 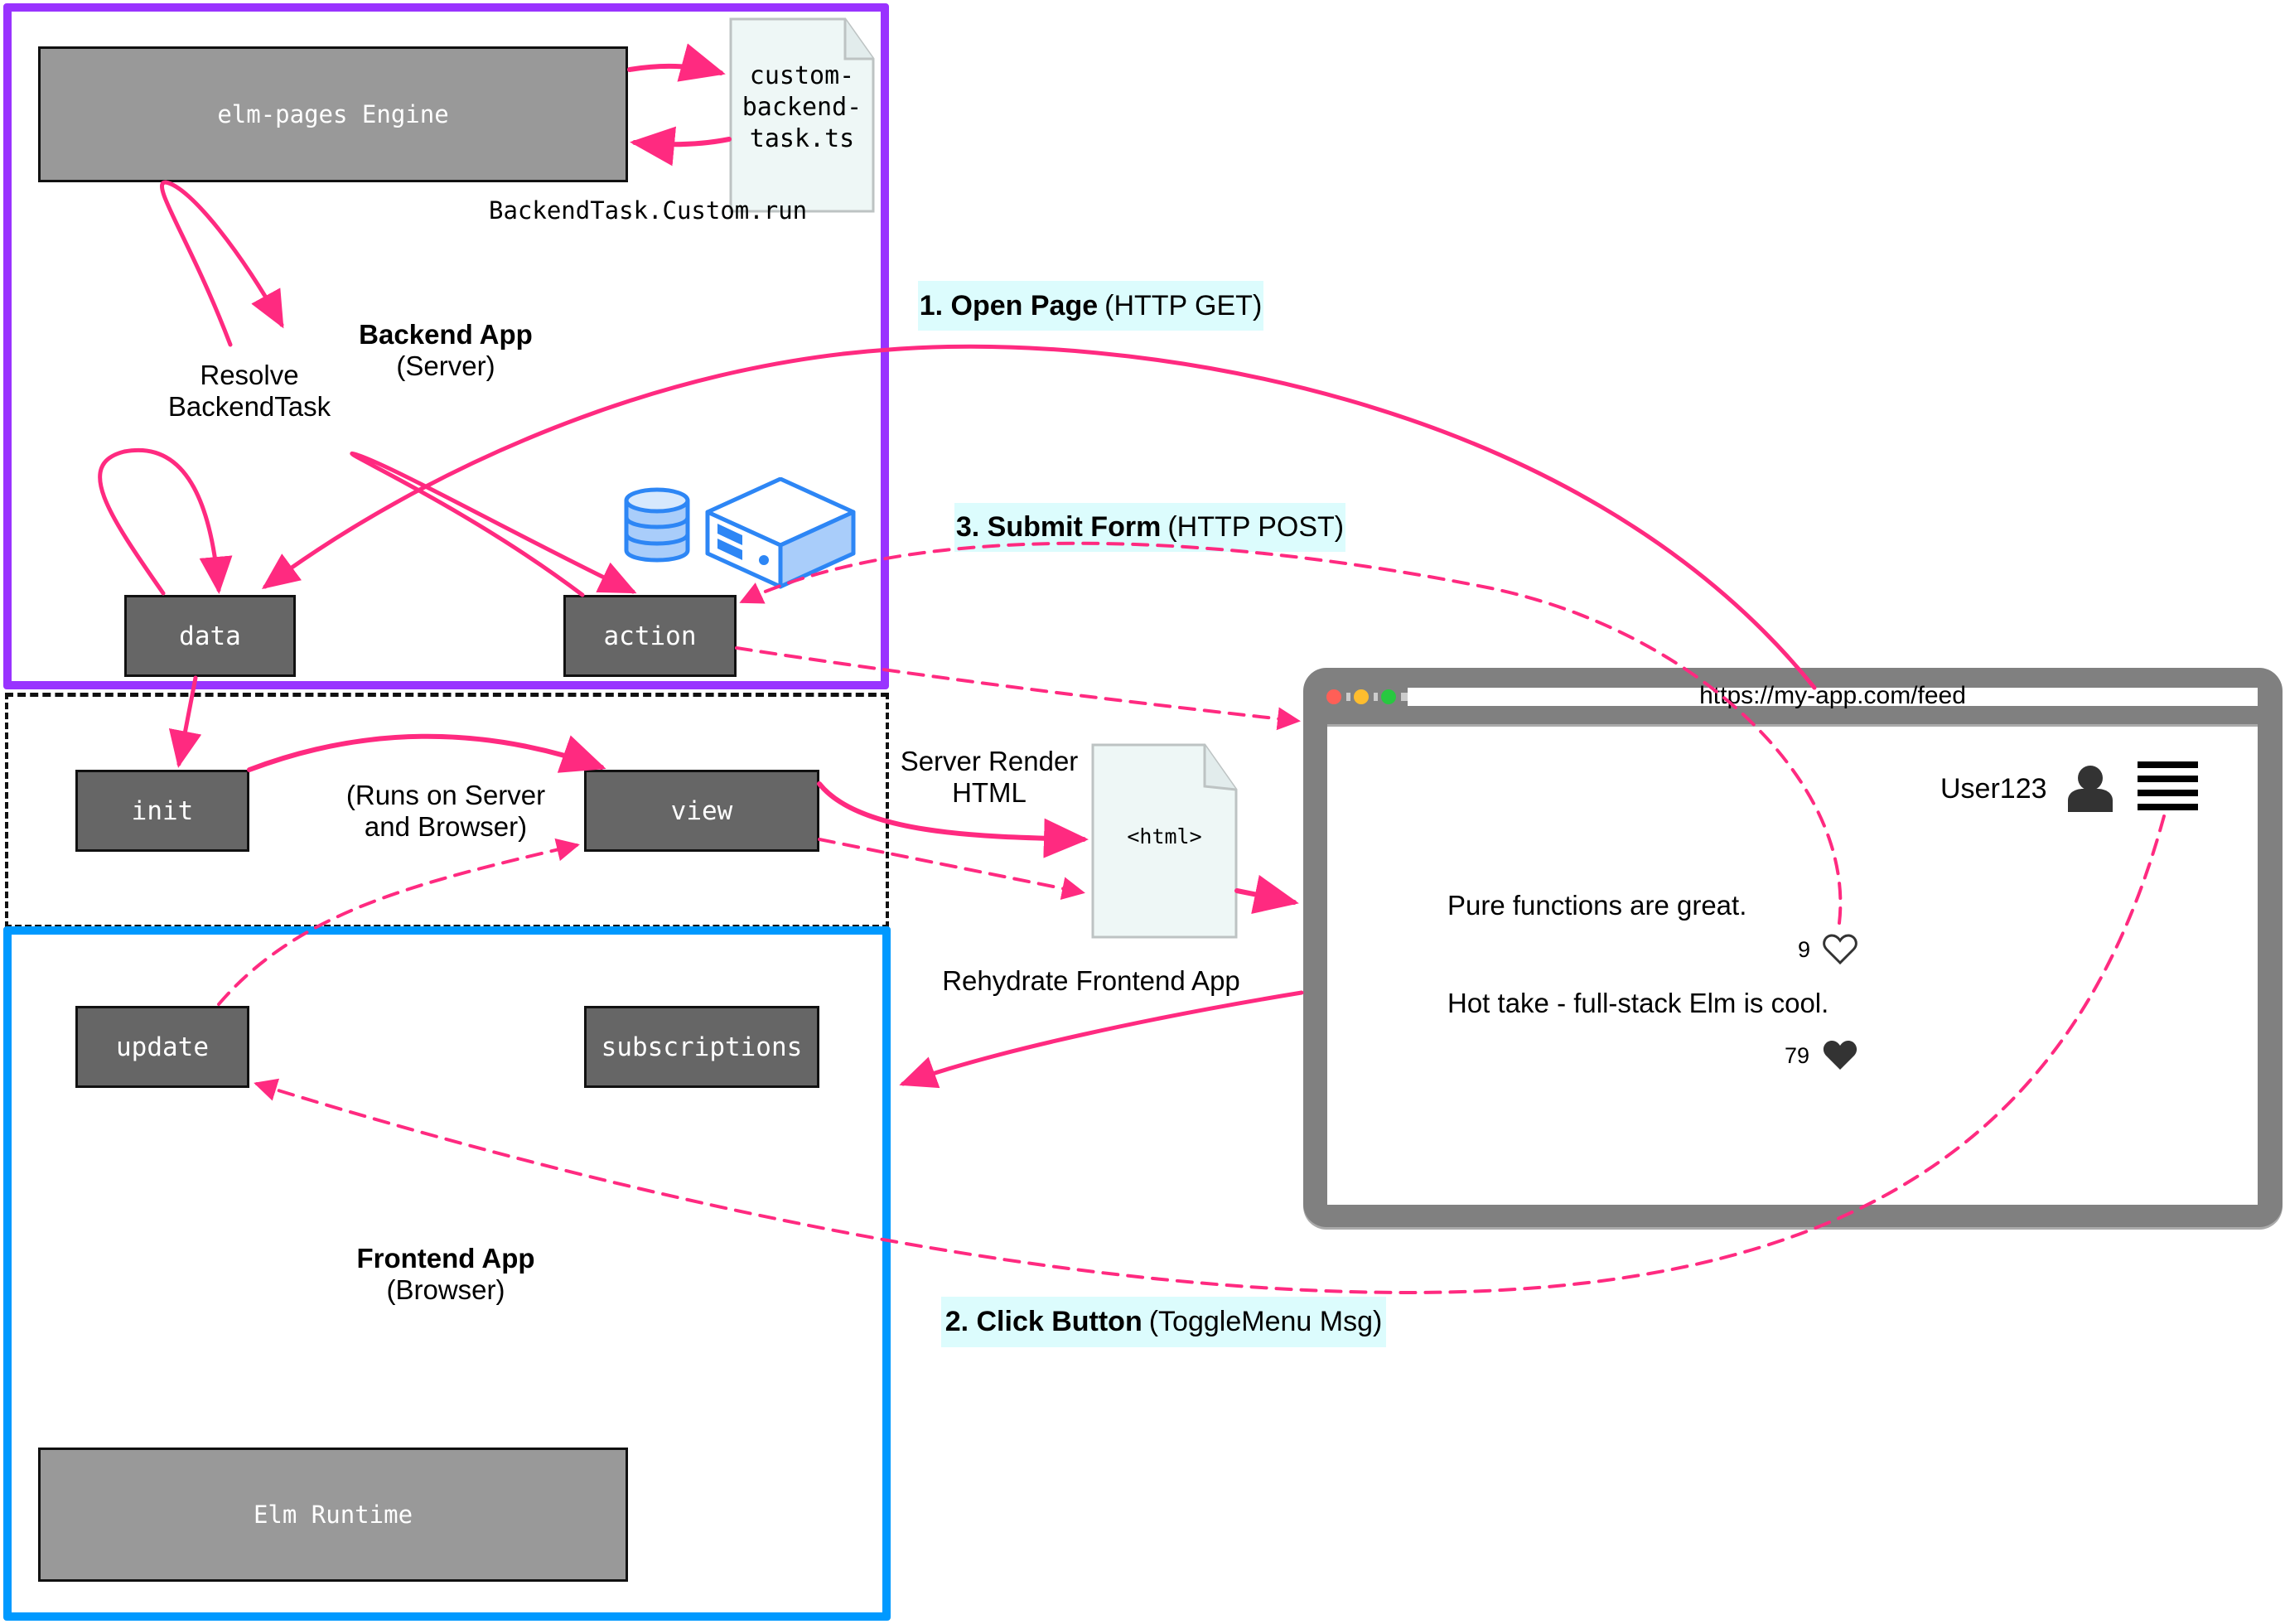 I want to click on step-click-button: 2. Click Button (ToggleMenu Msg), so click(x=1163, y=1322).